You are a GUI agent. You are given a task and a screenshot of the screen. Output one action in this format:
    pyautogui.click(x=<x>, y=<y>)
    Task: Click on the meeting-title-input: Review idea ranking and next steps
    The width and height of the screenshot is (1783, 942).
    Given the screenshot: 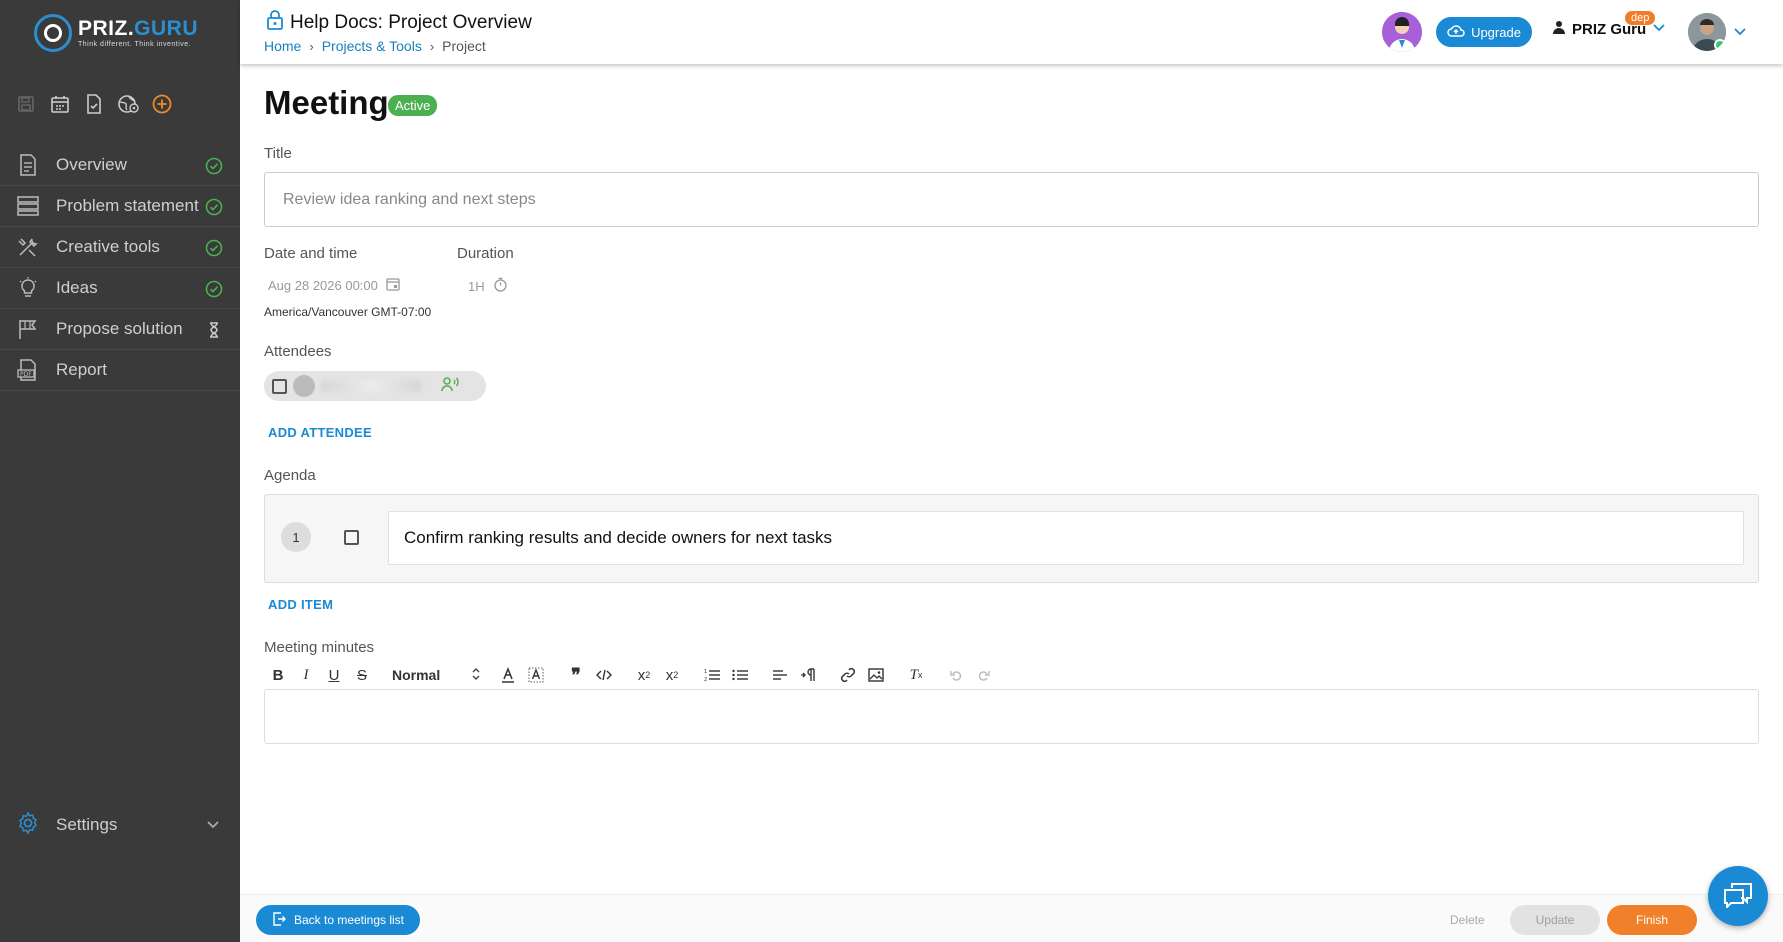 What is the action you would take?
    pyautogui.click(x=1011, y=199)
    